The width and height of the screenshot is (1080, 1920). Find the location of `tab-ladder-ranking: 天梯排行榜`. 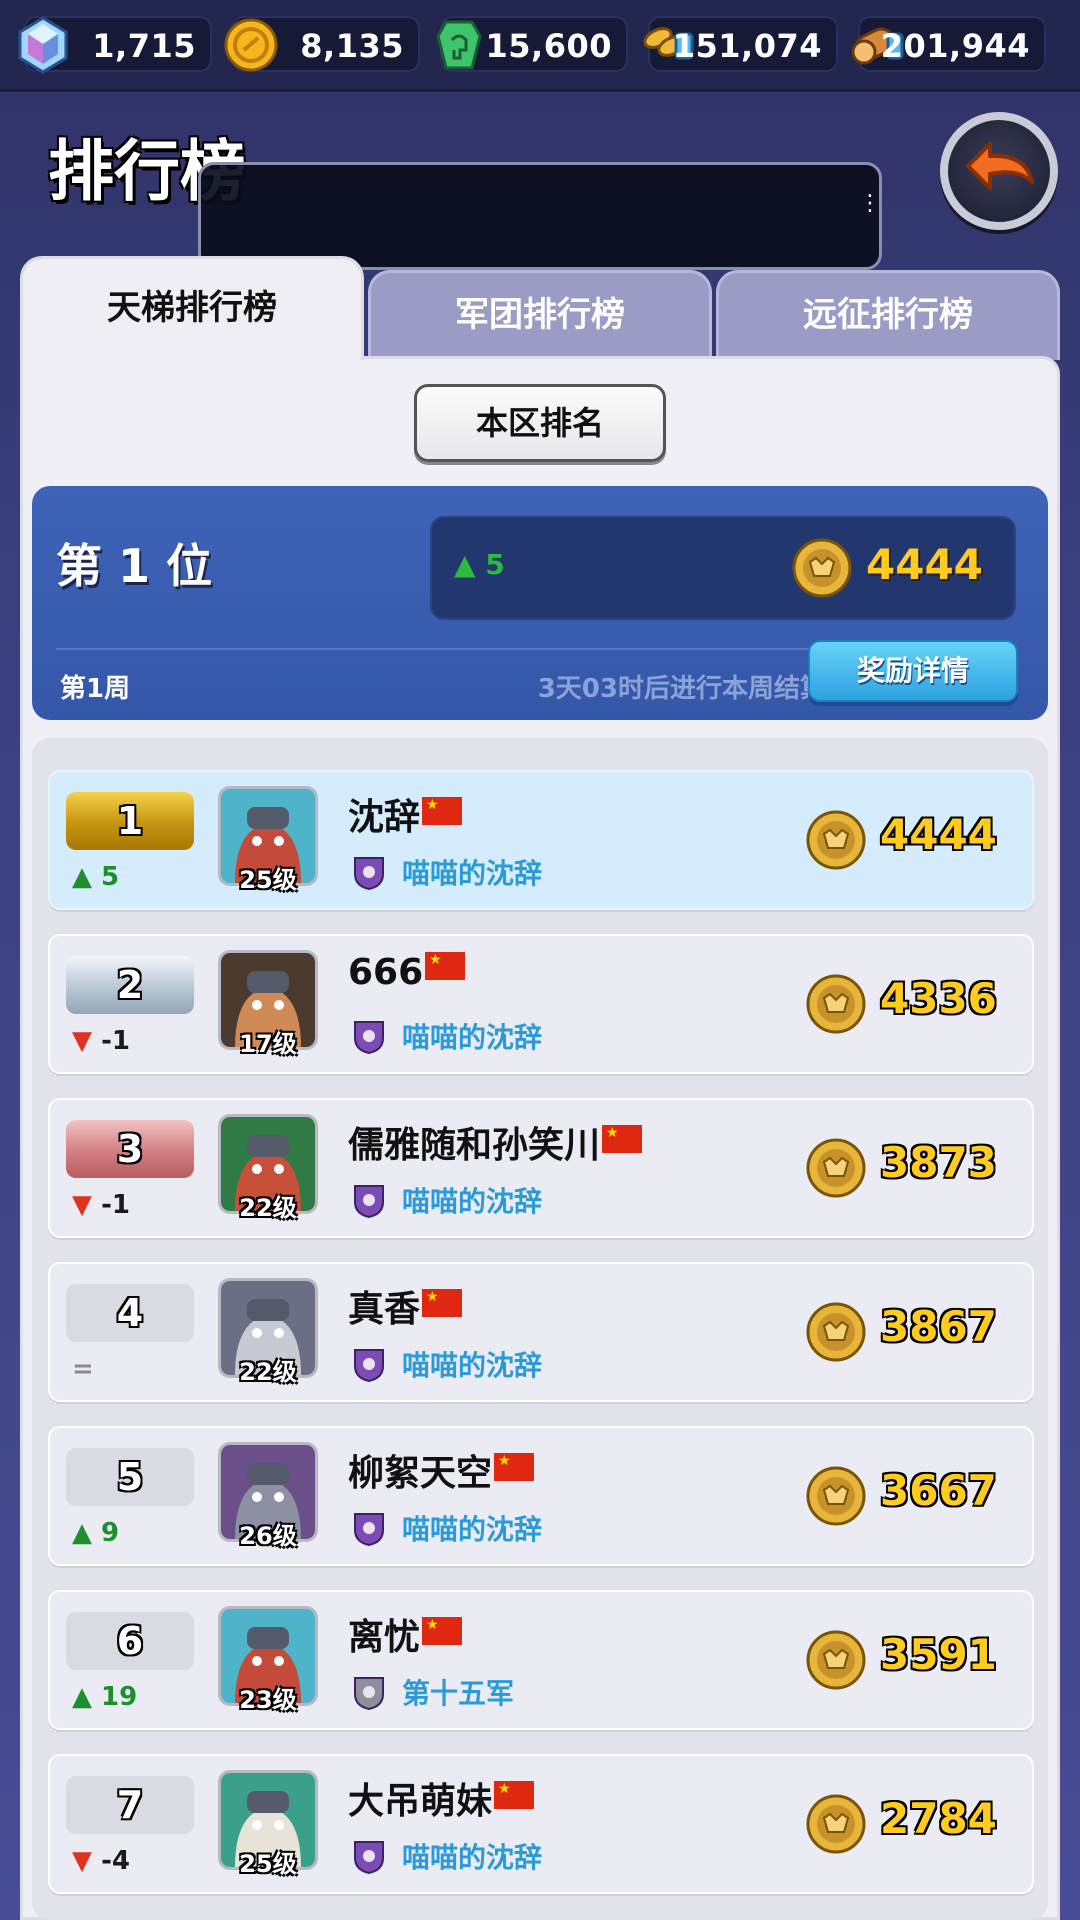

tab-ladder-ranking: 天梯排行榜 is located at coordinates (192, 308).